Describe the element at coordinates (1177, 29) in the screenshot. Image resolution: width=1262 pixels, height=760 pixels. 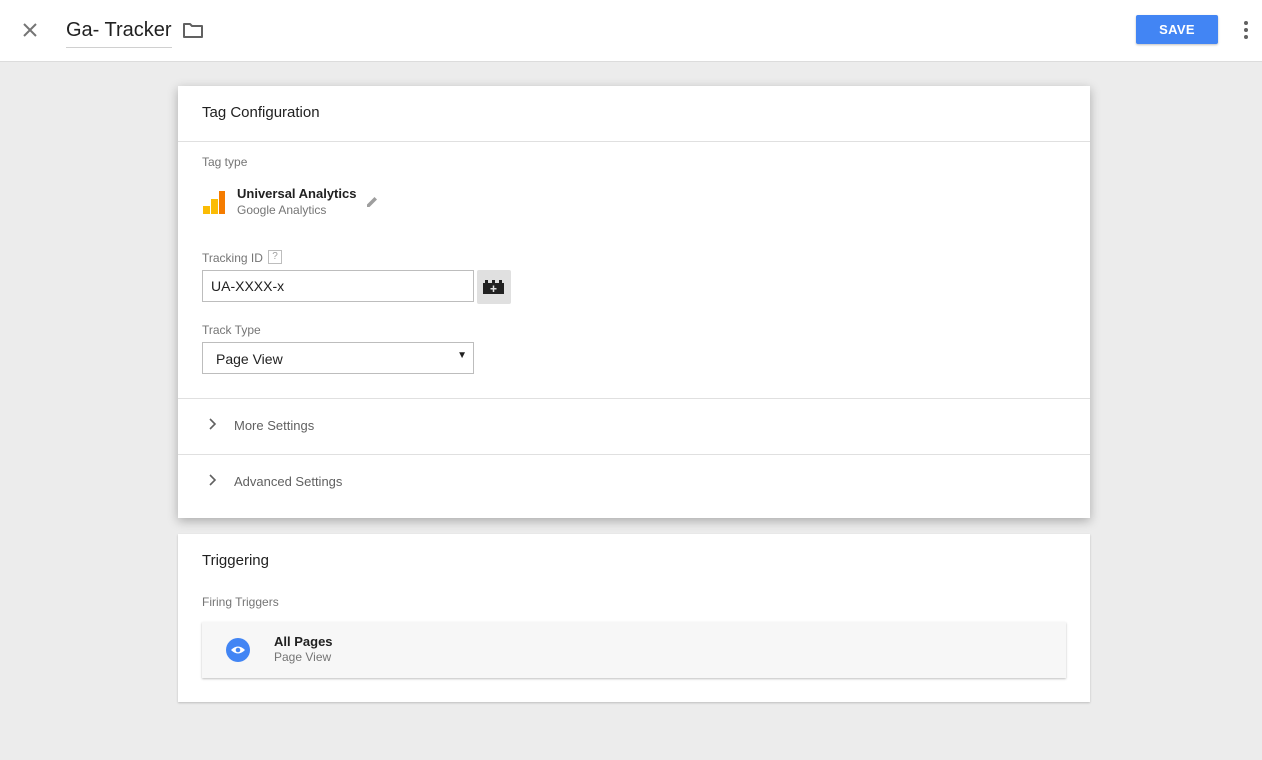
I see `save-button: SAVE` at that location.